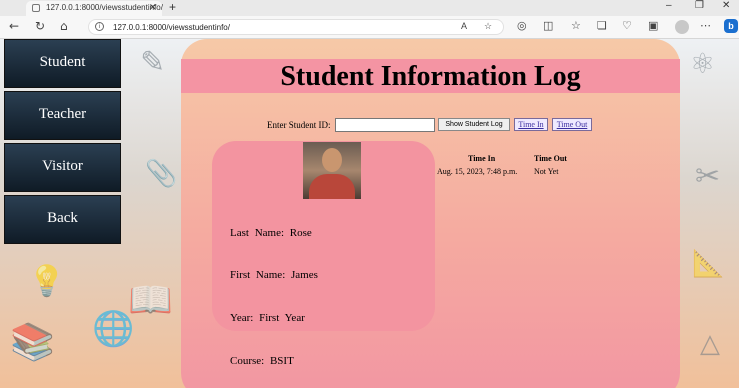 This screenshot has height=388, width=739. I want to click on side-navigation: Student Teacher Visitor Back, so click(62, 143).